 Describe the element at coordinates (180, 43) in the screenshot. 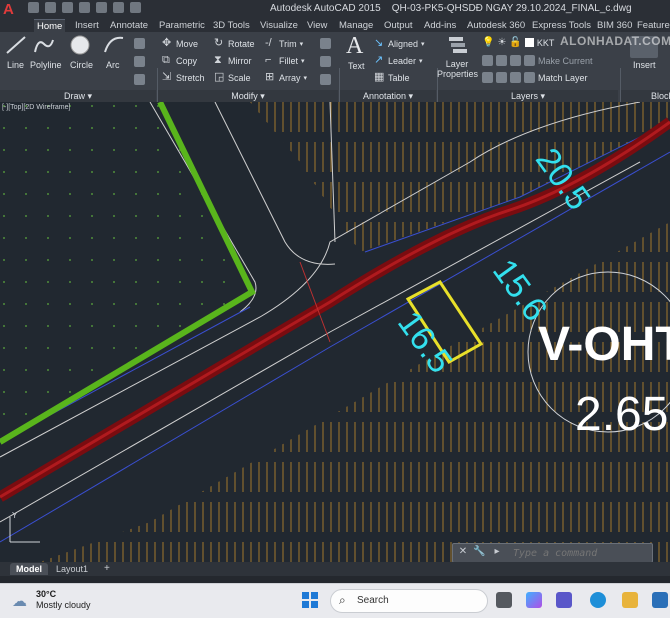

I see `move-button: ✥ Move` at that location.